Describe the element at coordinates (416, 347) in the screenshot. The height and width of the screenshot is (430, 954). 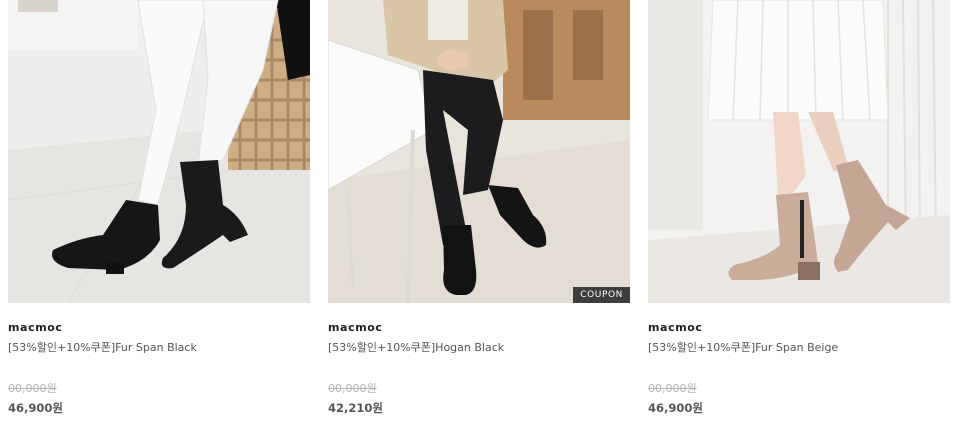
I see `product-name: [53%할인+10%쿠폰]Hogan Black` at that location.